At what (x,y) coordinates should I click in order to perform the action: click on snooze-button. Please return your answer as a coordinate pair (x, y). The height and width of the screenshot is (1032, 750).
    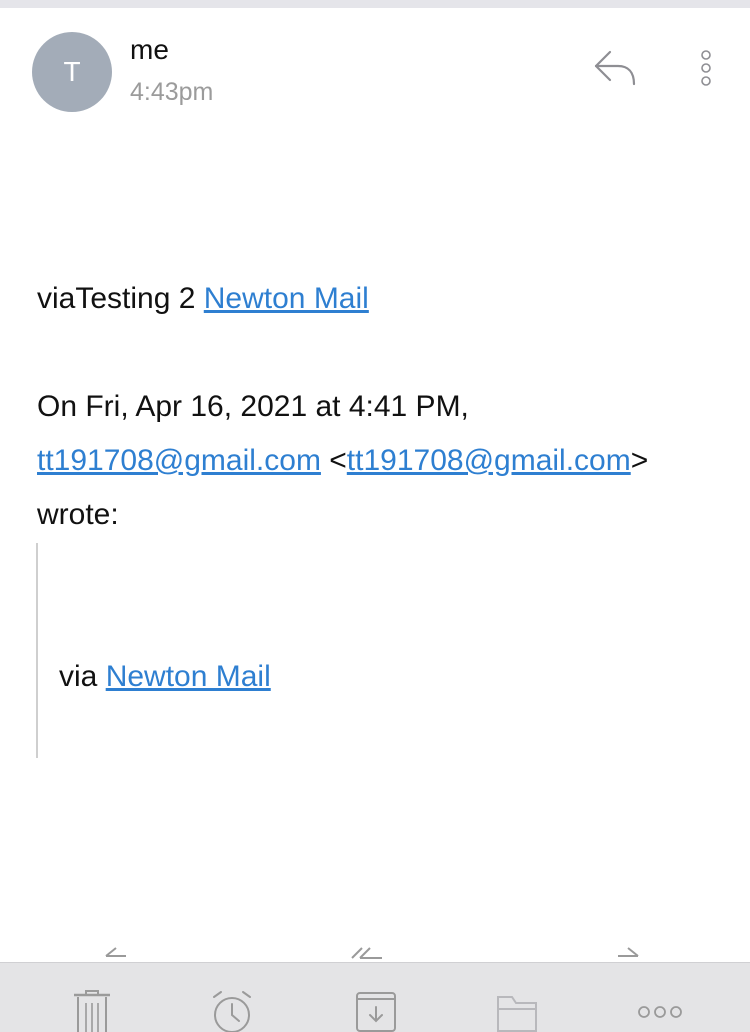
    Looking at the image, I should click on (232, 1010).